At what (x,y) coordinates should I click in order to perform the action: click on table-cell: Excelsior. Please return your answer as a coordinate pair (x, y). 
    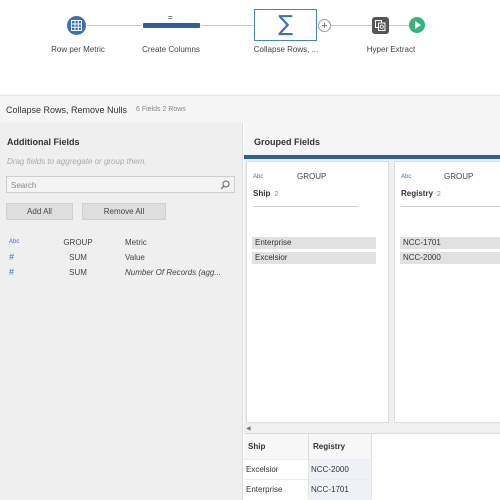
    Looking at the image, I should click on (276, 469).